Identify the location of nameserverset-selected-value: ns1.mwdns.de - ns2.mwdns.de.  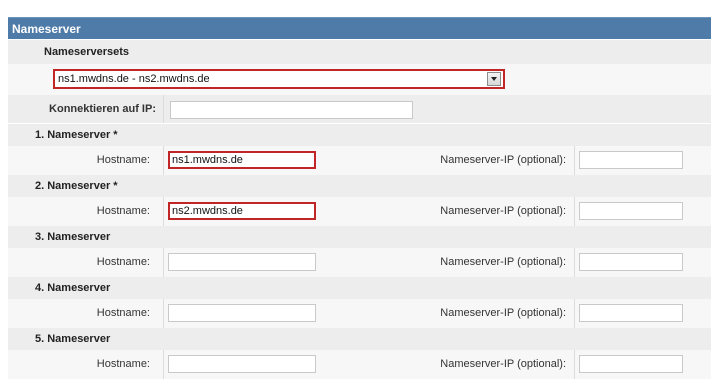
(134, 79).